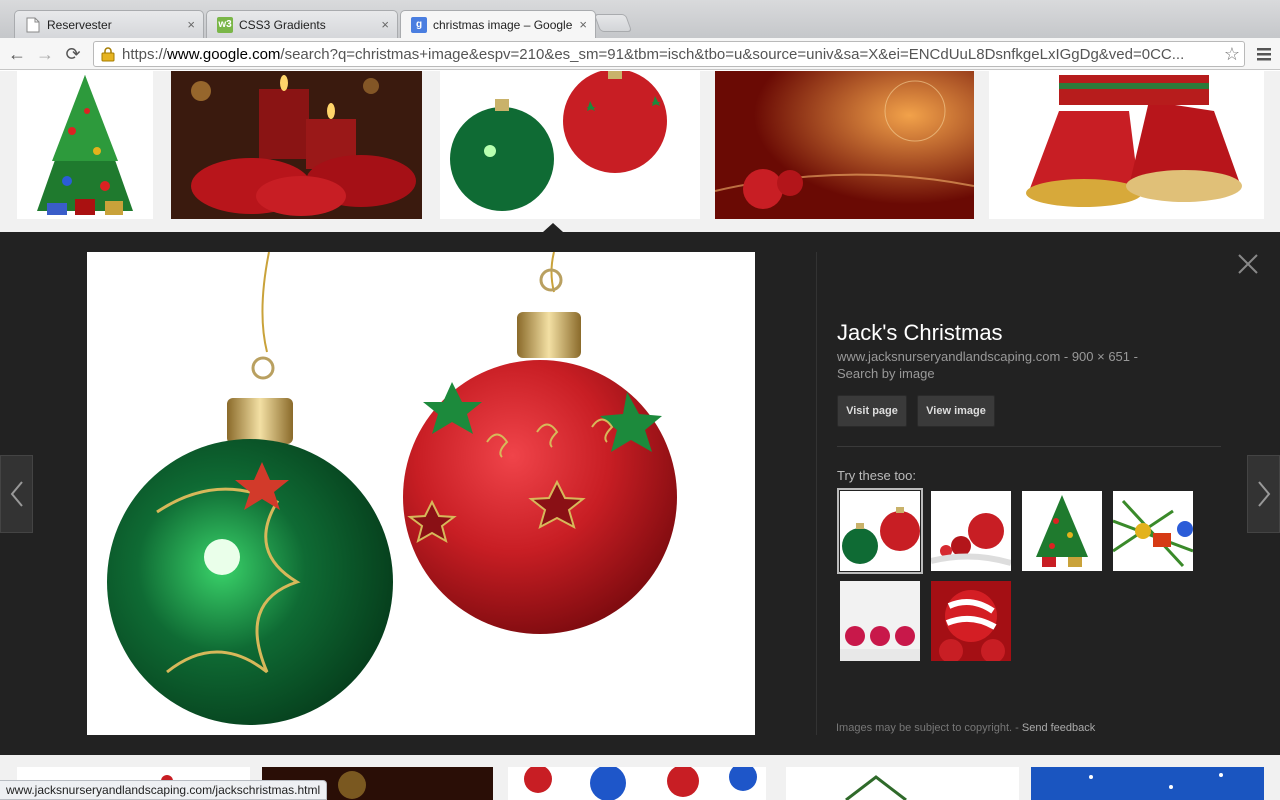 This screenshot has height=800, width=1280. I want to click on result-thumb-christmas-tree, so click(85, 145).